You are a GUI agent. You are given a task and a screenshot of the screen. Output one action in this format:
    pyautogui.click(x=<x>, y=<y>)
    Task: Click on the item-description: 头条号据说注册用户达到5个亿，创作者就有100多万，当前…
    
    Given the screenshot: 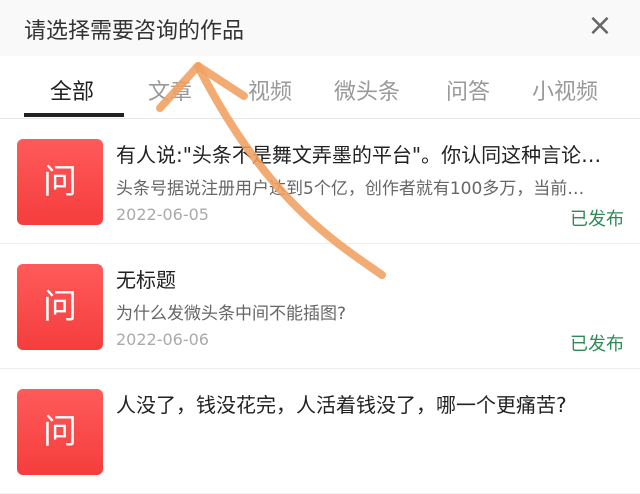 What is the action you would take?
    pyautogui.click(x=350, y=189)
    